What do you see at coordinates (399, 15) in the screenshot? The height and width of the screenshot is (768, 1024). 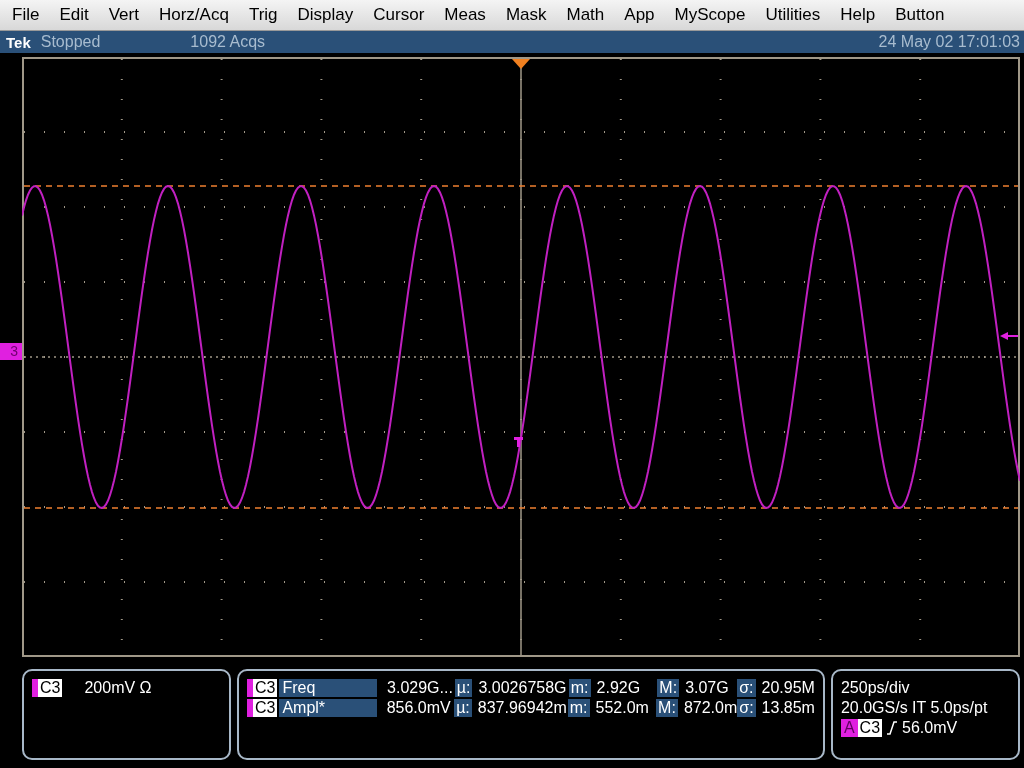 I see `menu-item: Cursor` at bounding box center [399, 15].